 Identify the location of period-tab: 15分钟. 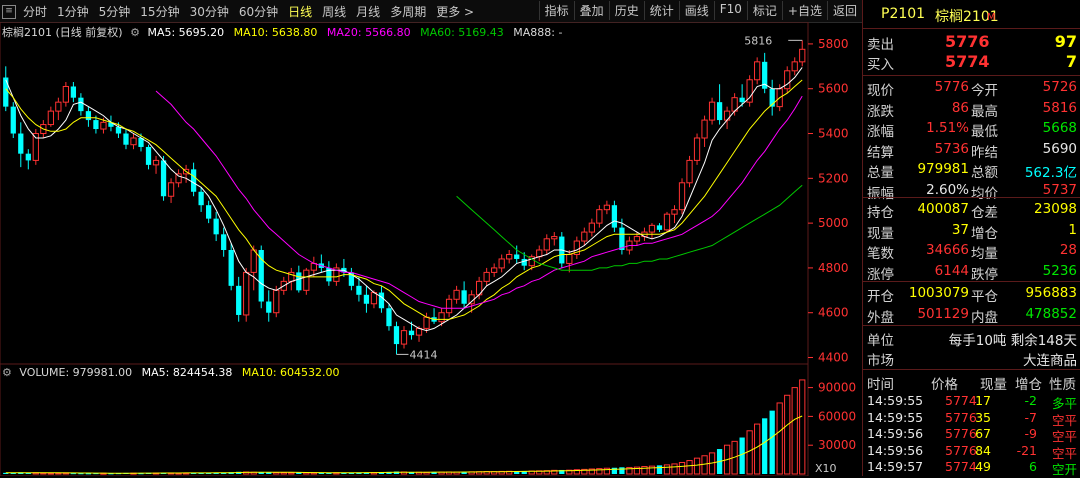
(159, 11).